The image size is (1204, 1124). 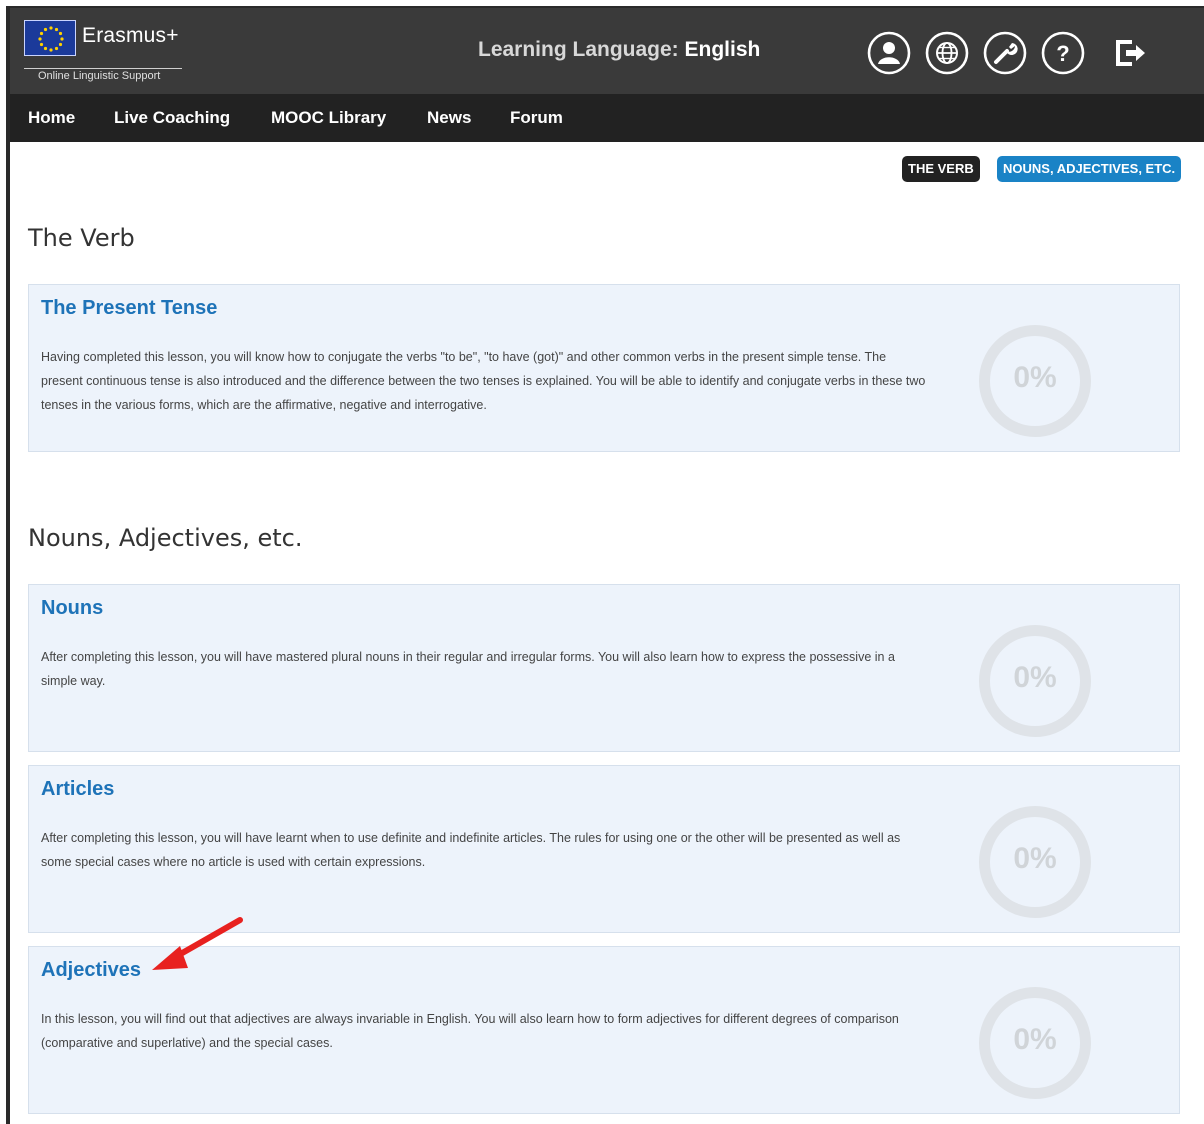 What do you see at coordinates (103, 68) in the screenshot?
I see `logo-divider` at bounding box center [103, 68].